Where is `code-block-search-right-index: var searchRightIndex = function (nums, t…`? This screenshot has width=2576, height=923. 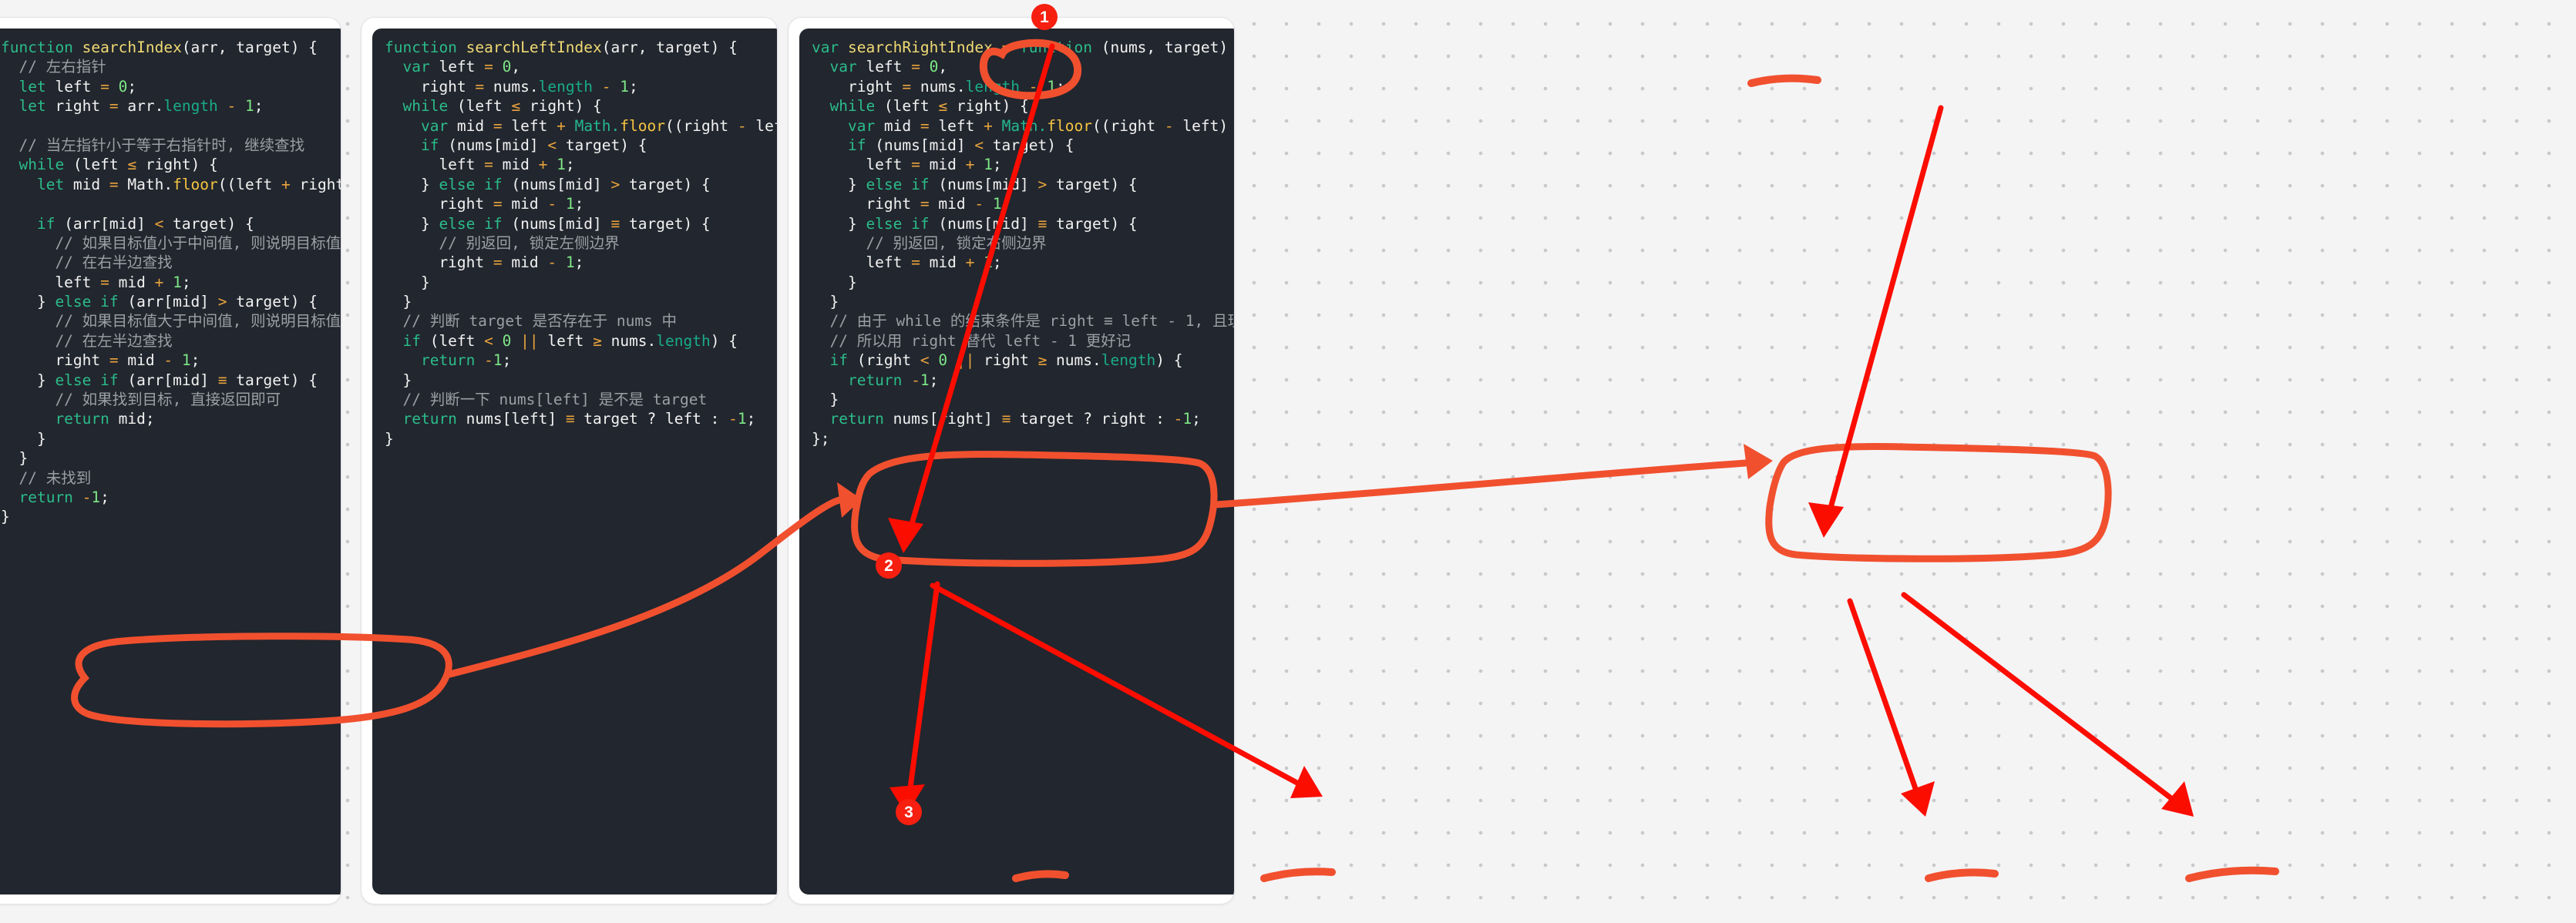 code-block-search-right-index: var searchRightIndex = function (nums, t… is located at coordinates (1023, 243).